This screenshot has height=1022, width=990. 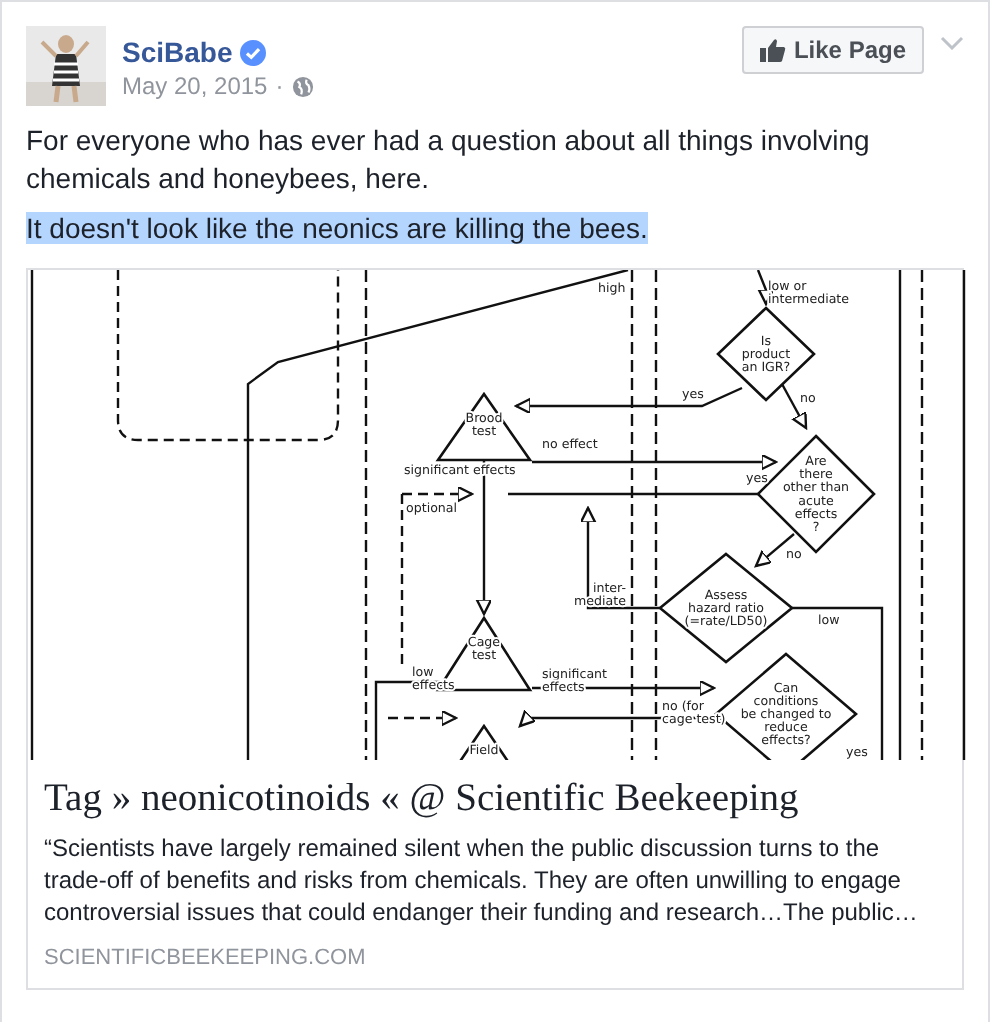 What do you see at coordinates (302, 86) in the screenshot?
I see `globe-icon` at bounding box center [302, 86].